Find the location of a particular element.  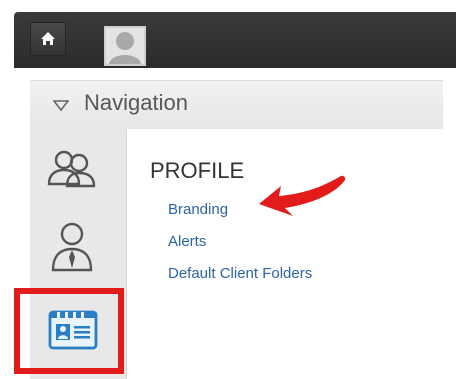

home-icon is located at coordinates (48, 38).